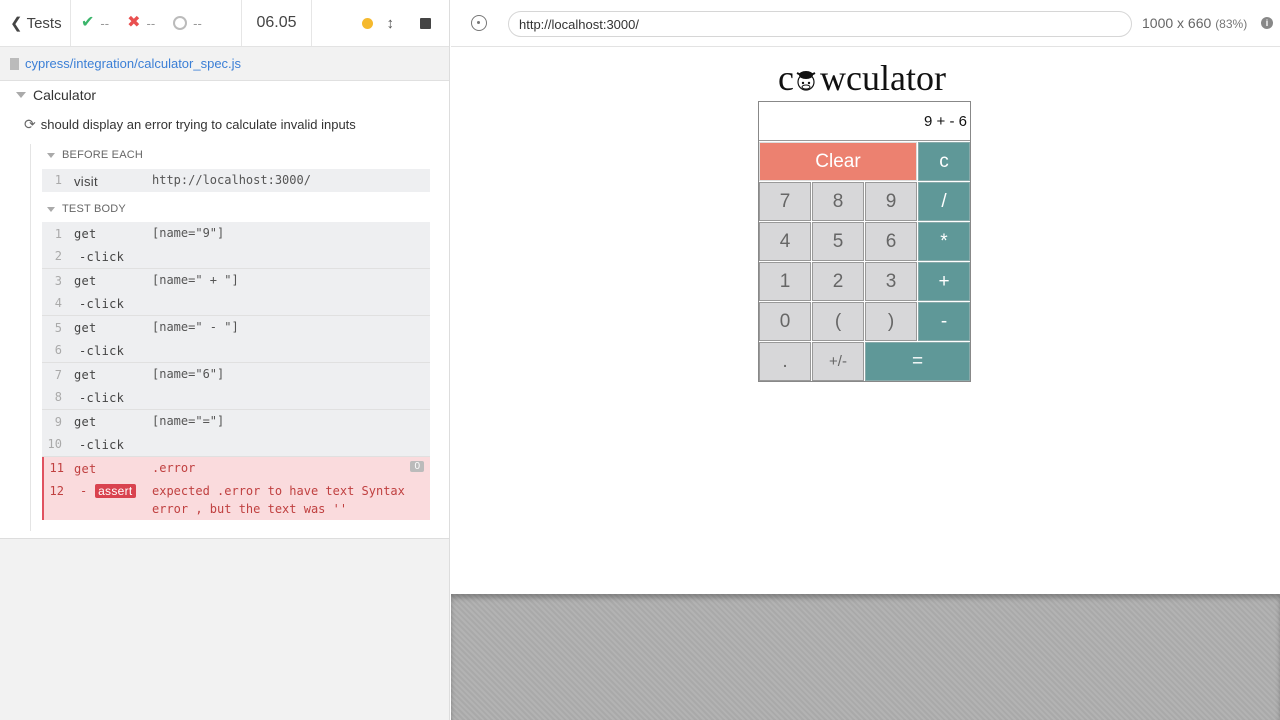 Image resolution: width=1280 pixels, height=720 pixels. Describe the element at coordinates (65, 95) in the screenshot. I see `suite-title: Calculator` at that location.